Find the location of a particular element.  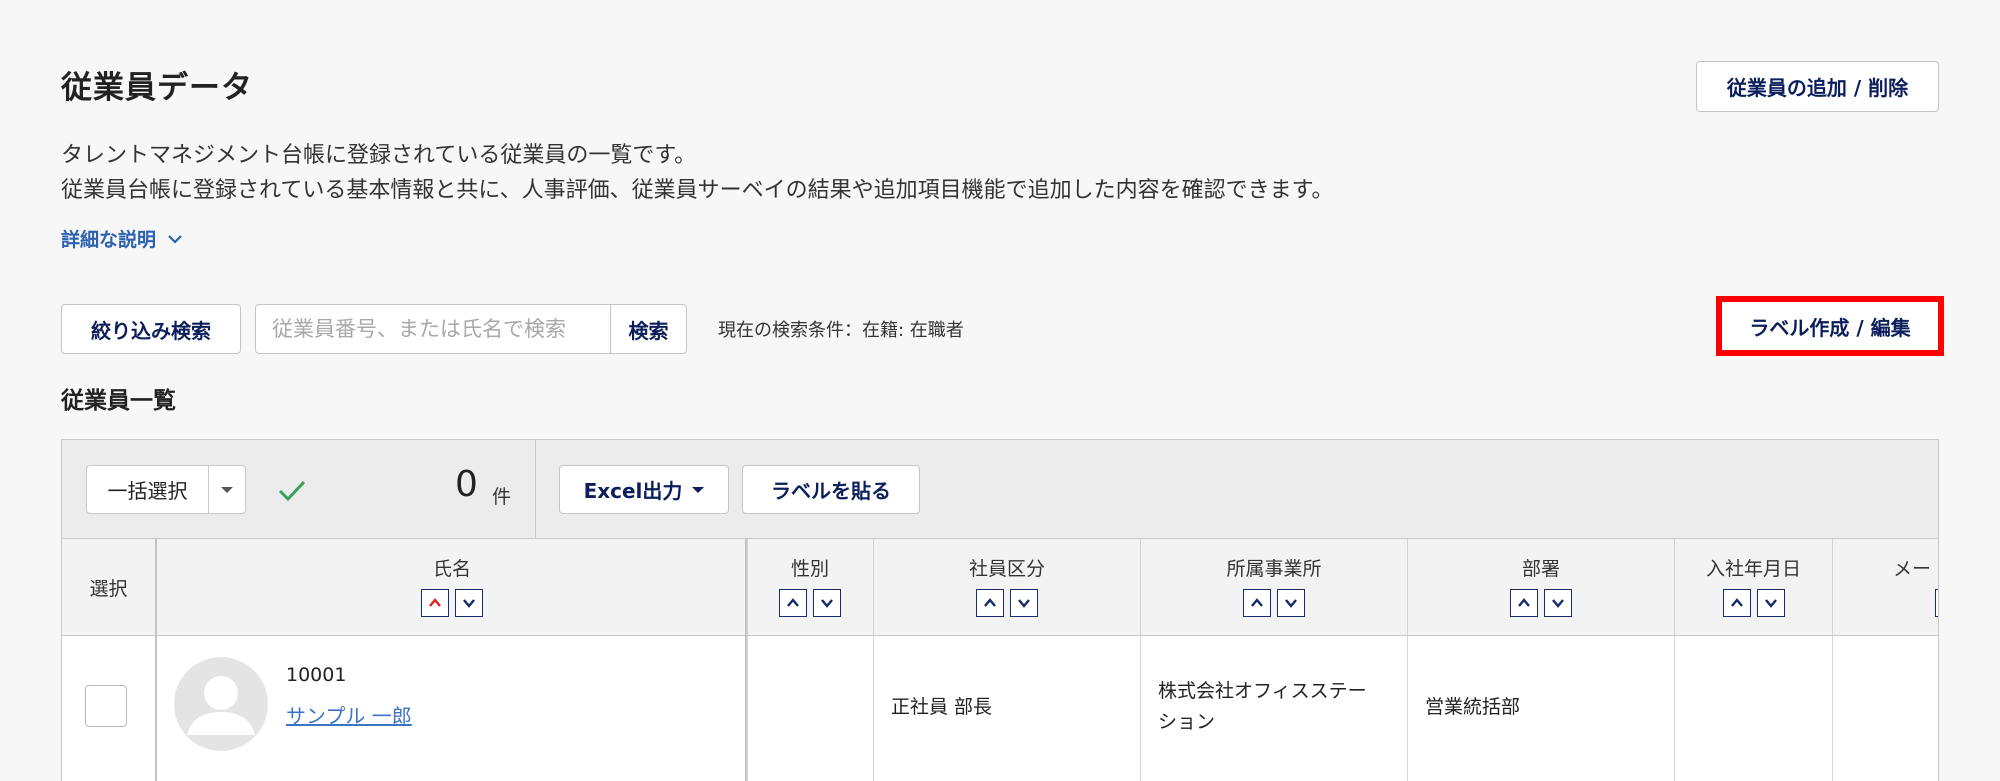

table-header: 選択 氏名 性別 社員区分 所属事業所 部署 入社年月日 メー is located at coordinates (1000, 587).